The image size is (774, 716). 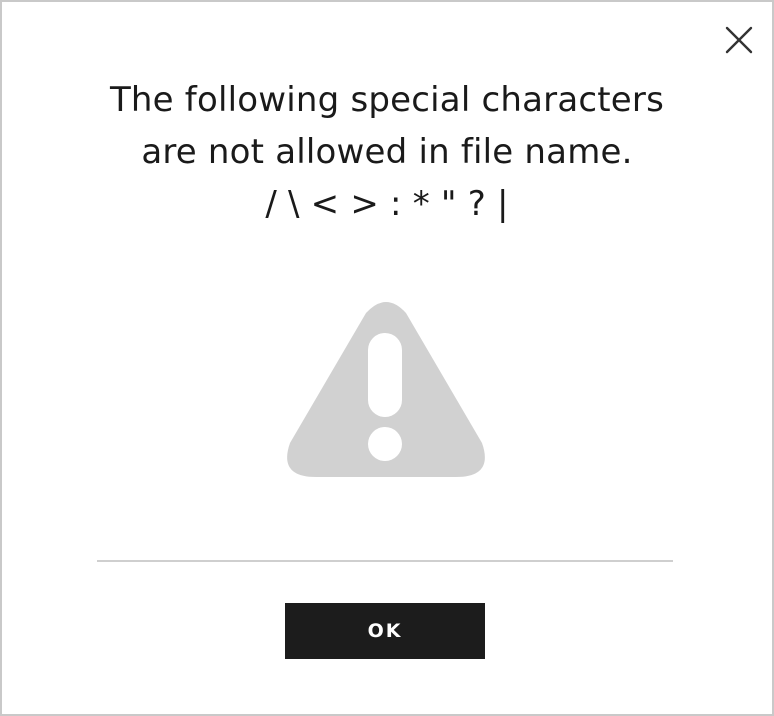 I want to click on message-line-2: are not allowed in file name., so click(x=387, y=152).